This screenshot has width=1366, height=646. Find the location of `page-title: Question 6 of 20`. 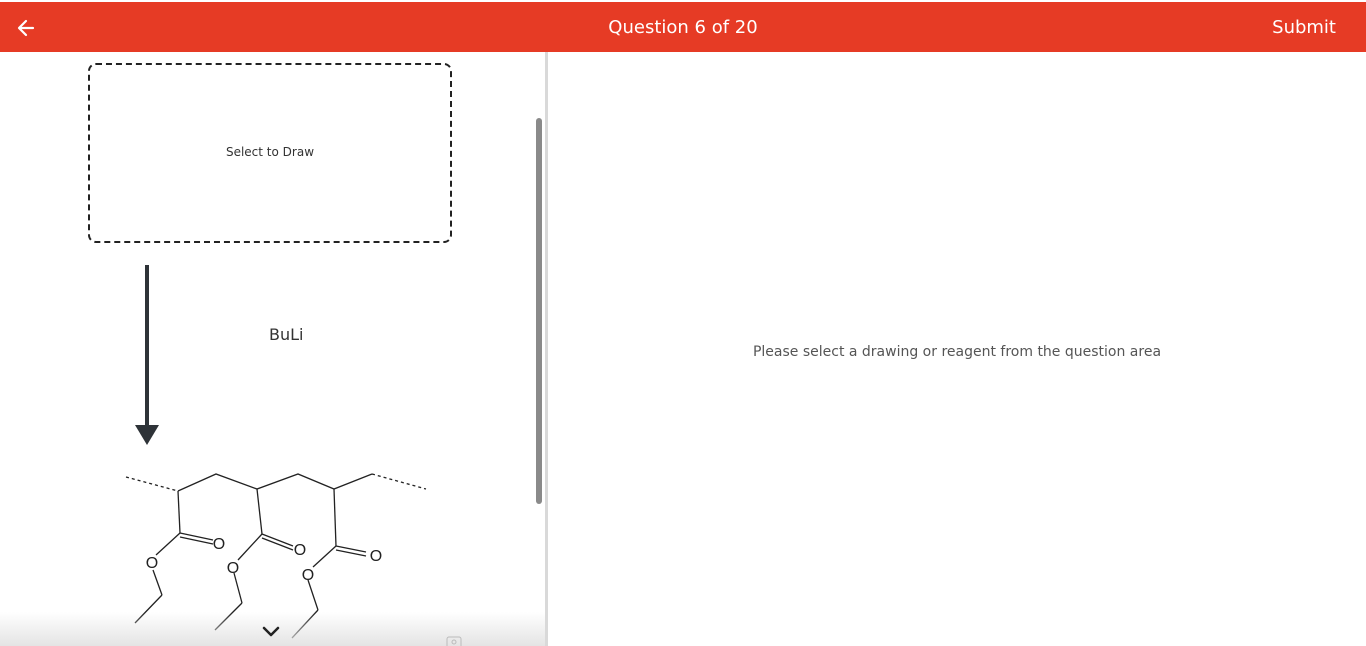

page-title: Question 6 of 20 is located at coordinates (683, 27).